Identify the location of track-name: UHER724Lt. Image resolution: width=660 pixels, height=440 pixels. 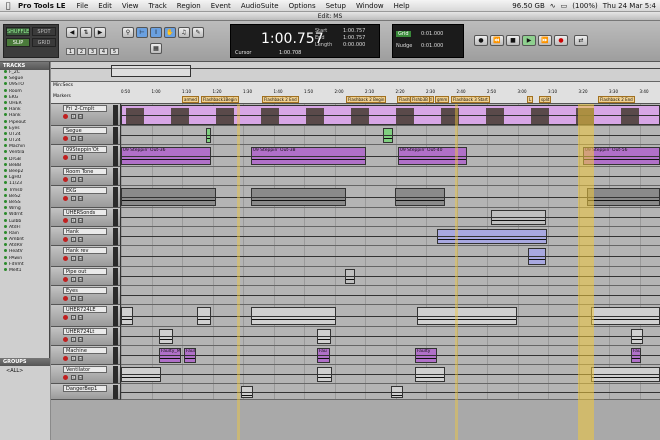
(85, 331).